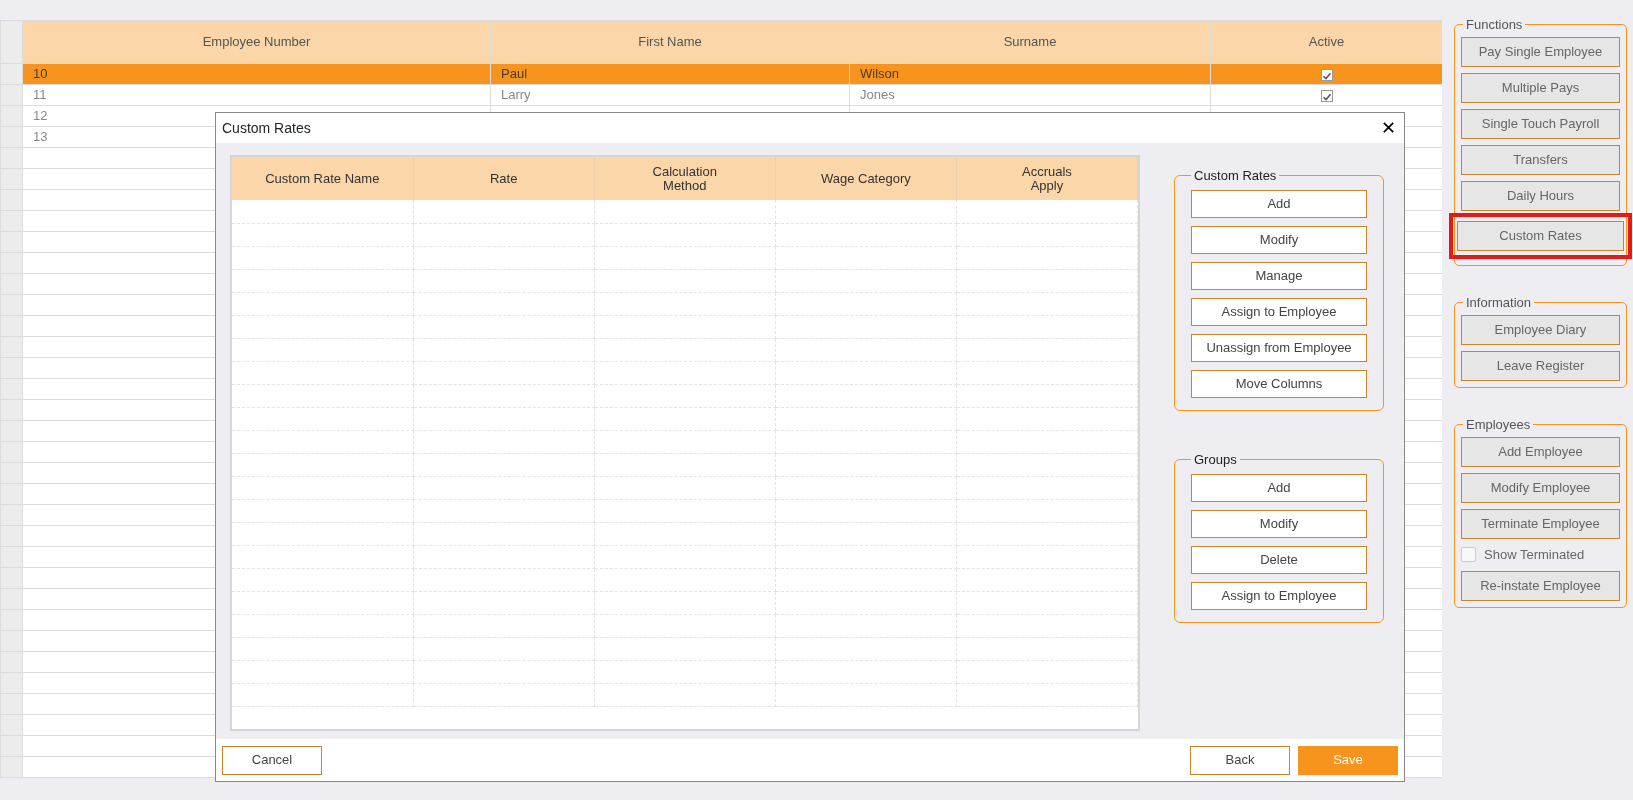  Describe the element at coordinates (1540, 366) in the screenshot. I see `side-button: Leave Register` at that location.